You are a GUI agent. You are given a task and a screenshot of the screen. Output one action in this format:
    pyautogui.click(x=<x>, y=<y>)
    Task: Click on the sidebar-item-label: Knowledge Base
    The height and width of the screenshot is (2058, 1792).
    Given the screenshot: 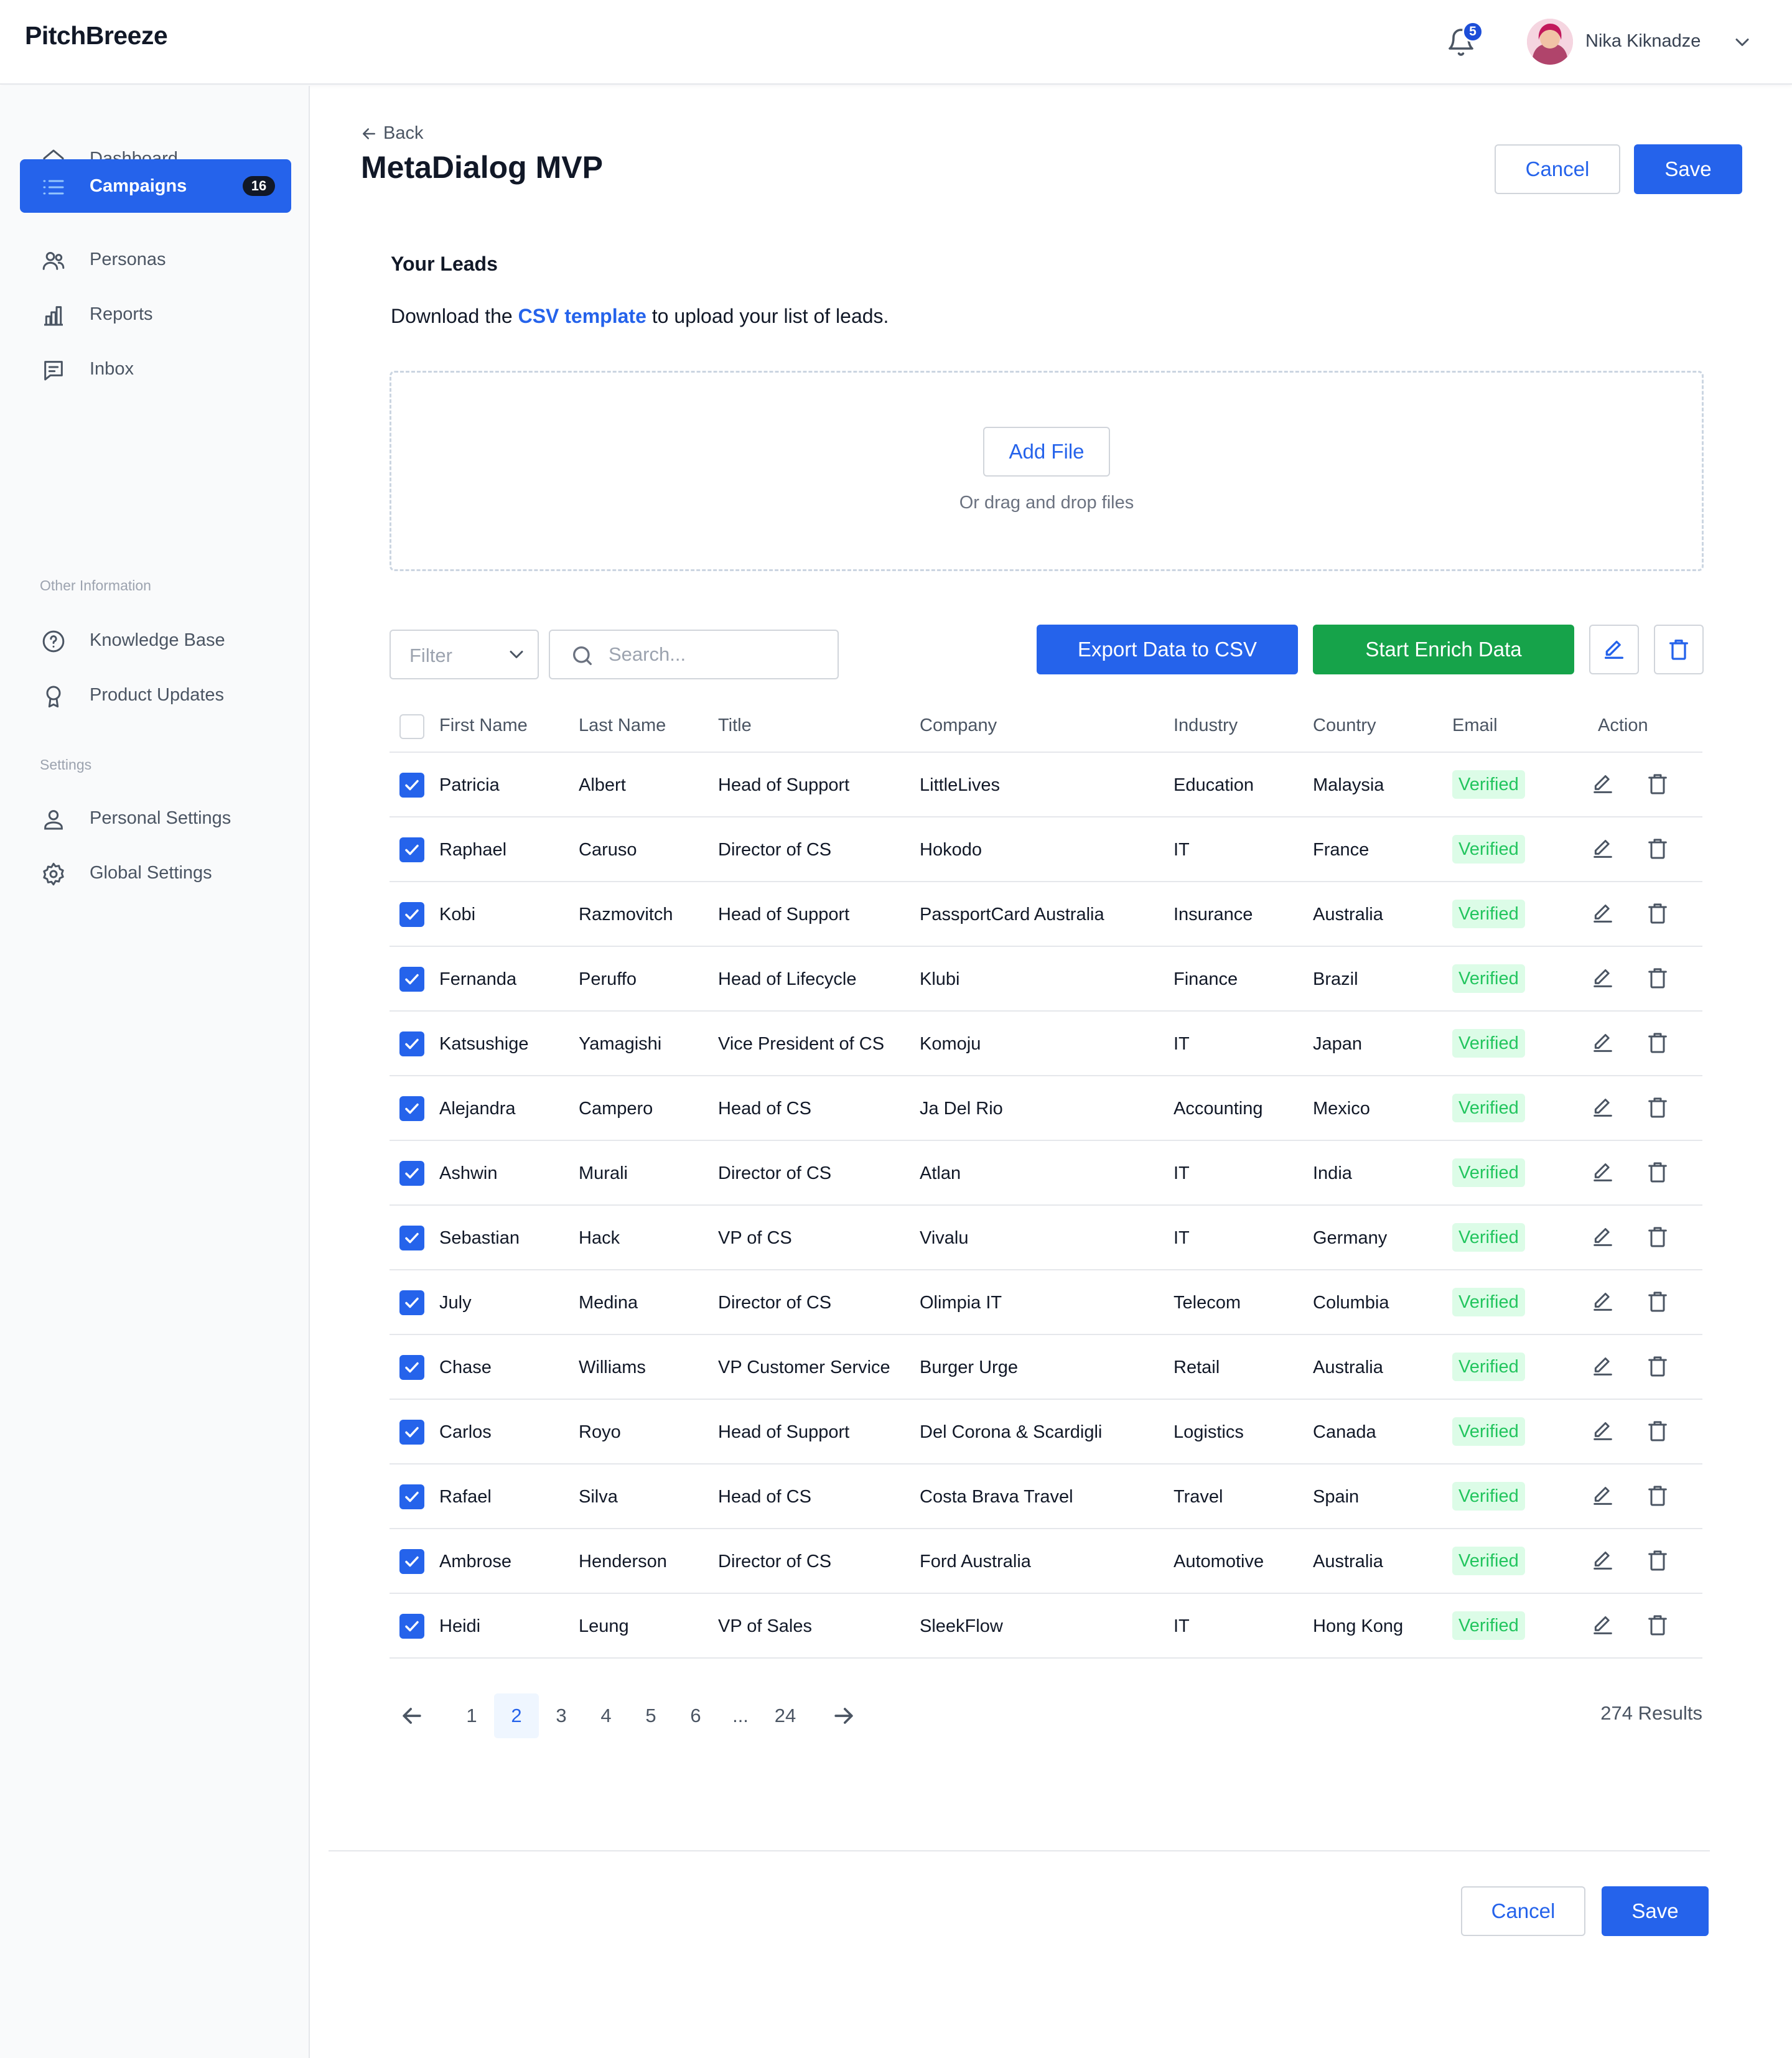 What is the action you would take?
    pyautogui.click(x=157, y=640)
    